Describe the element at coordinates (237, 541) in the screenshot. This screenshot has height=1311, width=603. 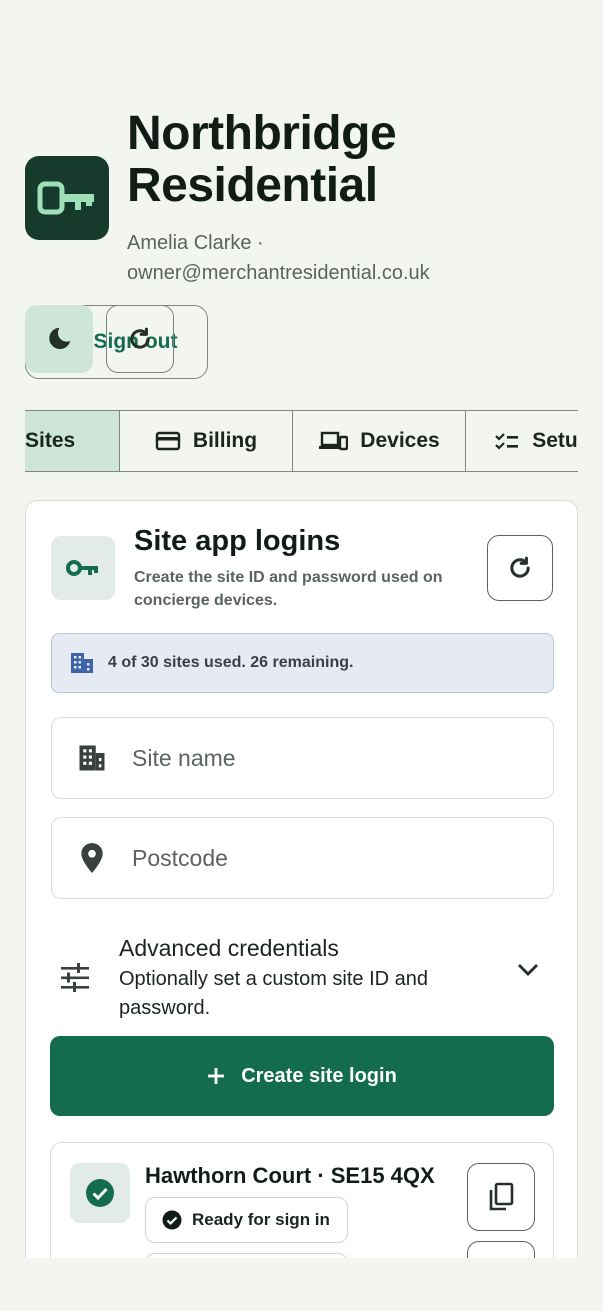
I see `card-title: Site app logins` at that location.